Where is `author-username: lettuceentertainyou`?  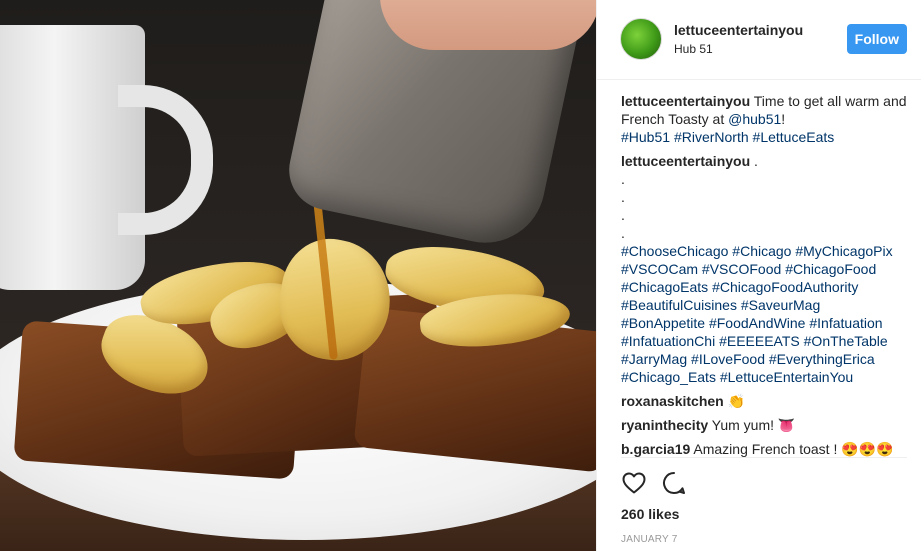 author-username: lettuceentertainyou is located at coordinates (760, 30).